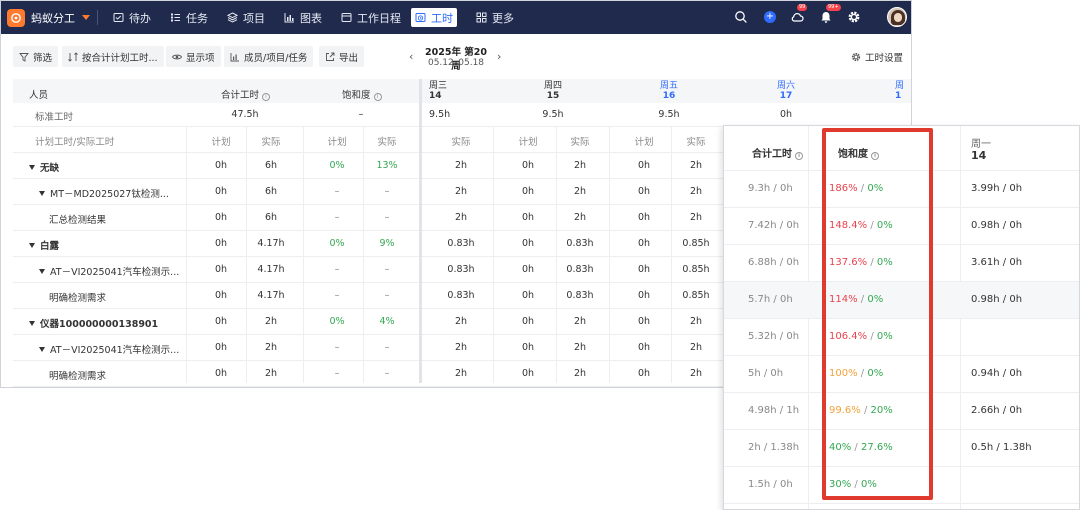 This screenshot has height=510, width=1080. Describe the element at coordinates (86, 17) in the screenshot. I see `brand-caret-icon` at that location.